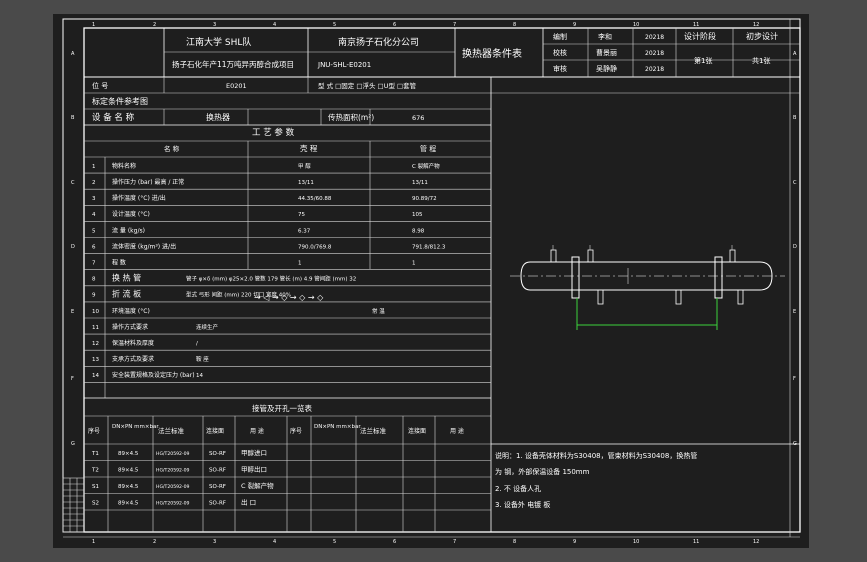  Describe the element at coordinates (95, 487) in the screenshot. I see `nozzle-id: S1` at that location.